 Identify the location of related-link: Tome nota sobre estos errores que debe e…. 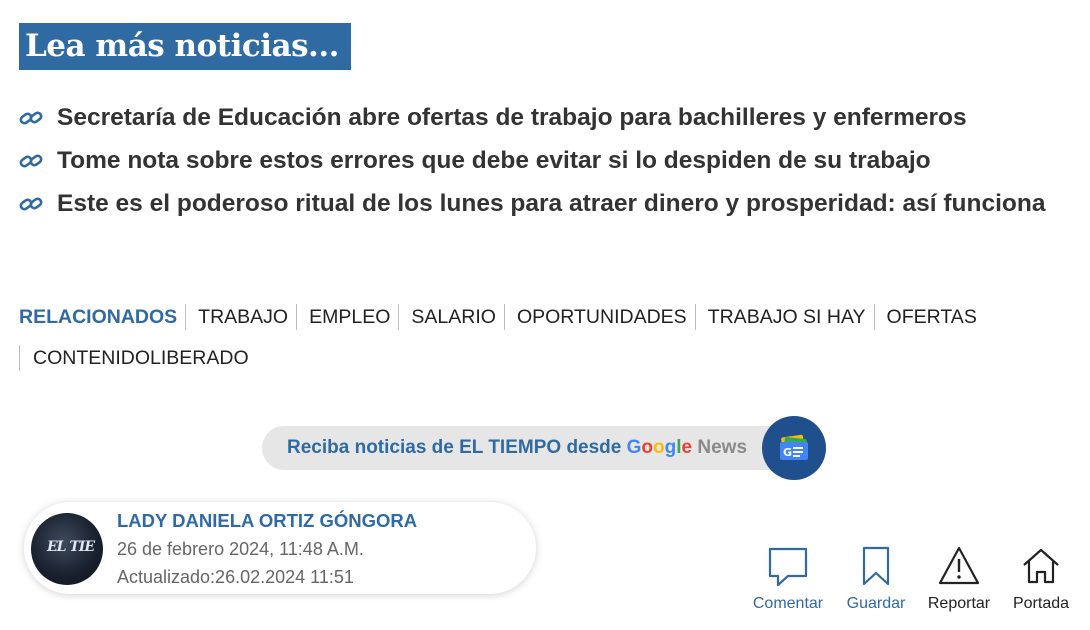
(549, 160).